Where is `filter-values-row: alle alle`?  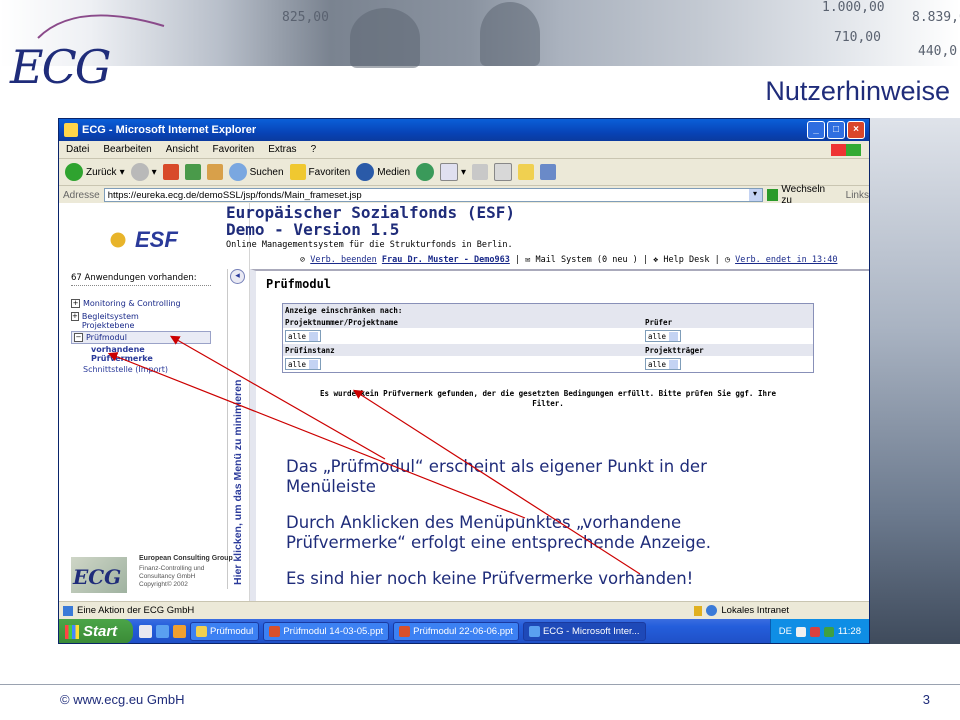
filter-values-row: alle alle is located at coordinates (548, 336).